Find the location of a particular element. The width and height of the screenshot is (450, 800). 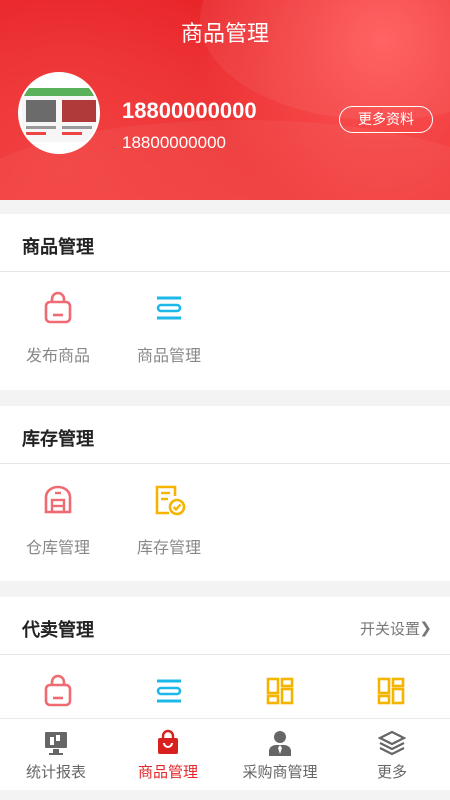

item-label: 商品管理 is located at coordinates (168, 356).